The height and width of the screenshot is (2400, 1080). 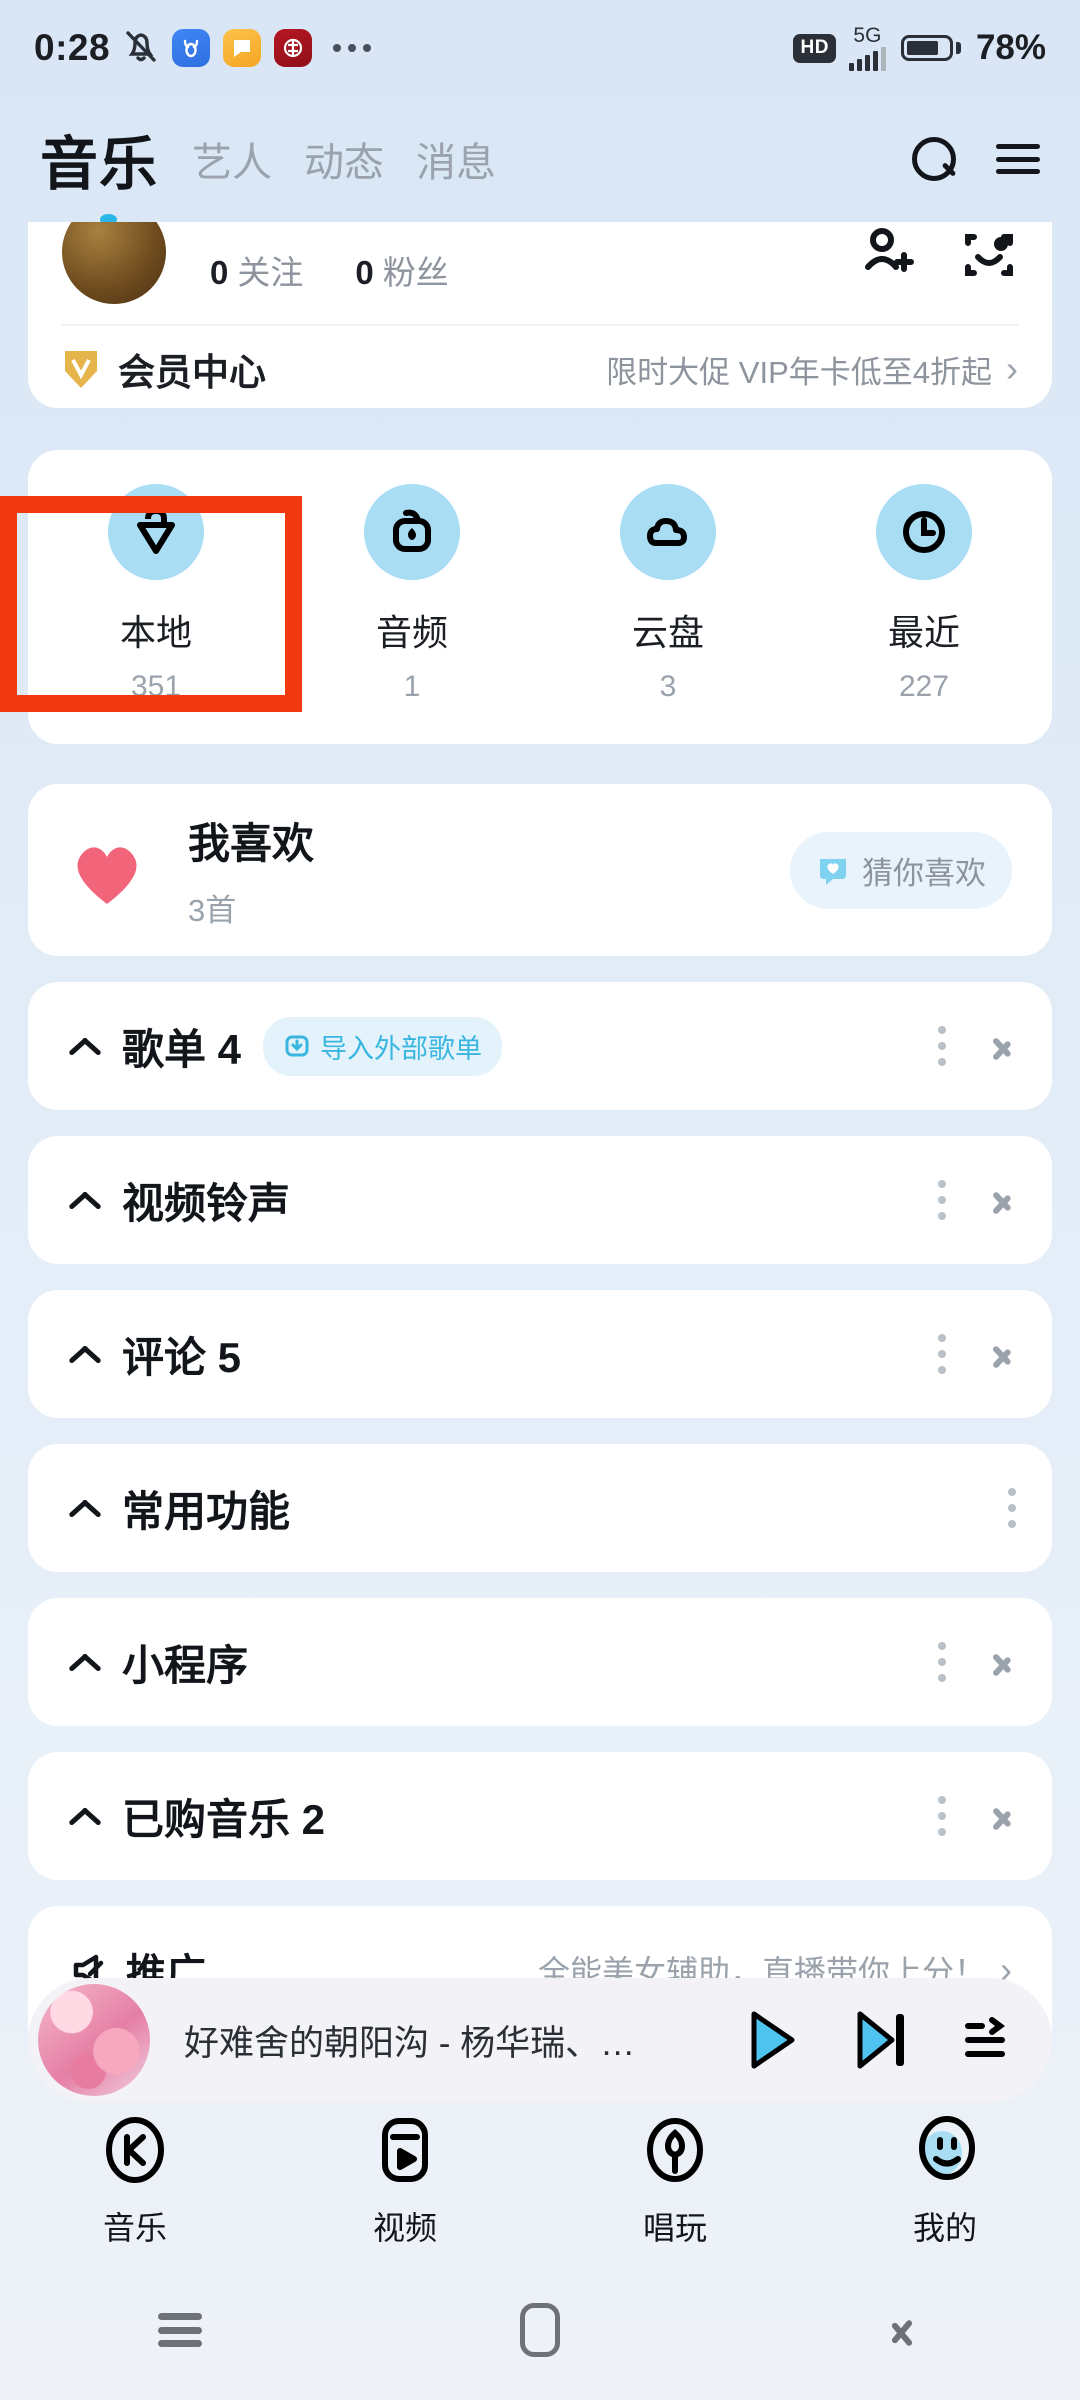 I want to click on vip-promo-text: 限时大促 VIP年卡低至4折起, so click(x=799, y=372).